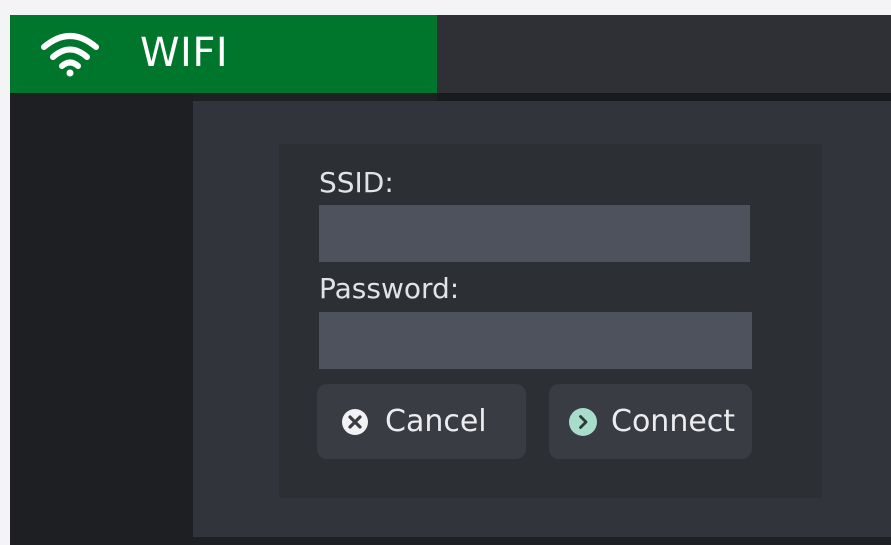 This screenshot has width=891, height=545. I want to click on cancel-button: Cancel, so click(421, 421).